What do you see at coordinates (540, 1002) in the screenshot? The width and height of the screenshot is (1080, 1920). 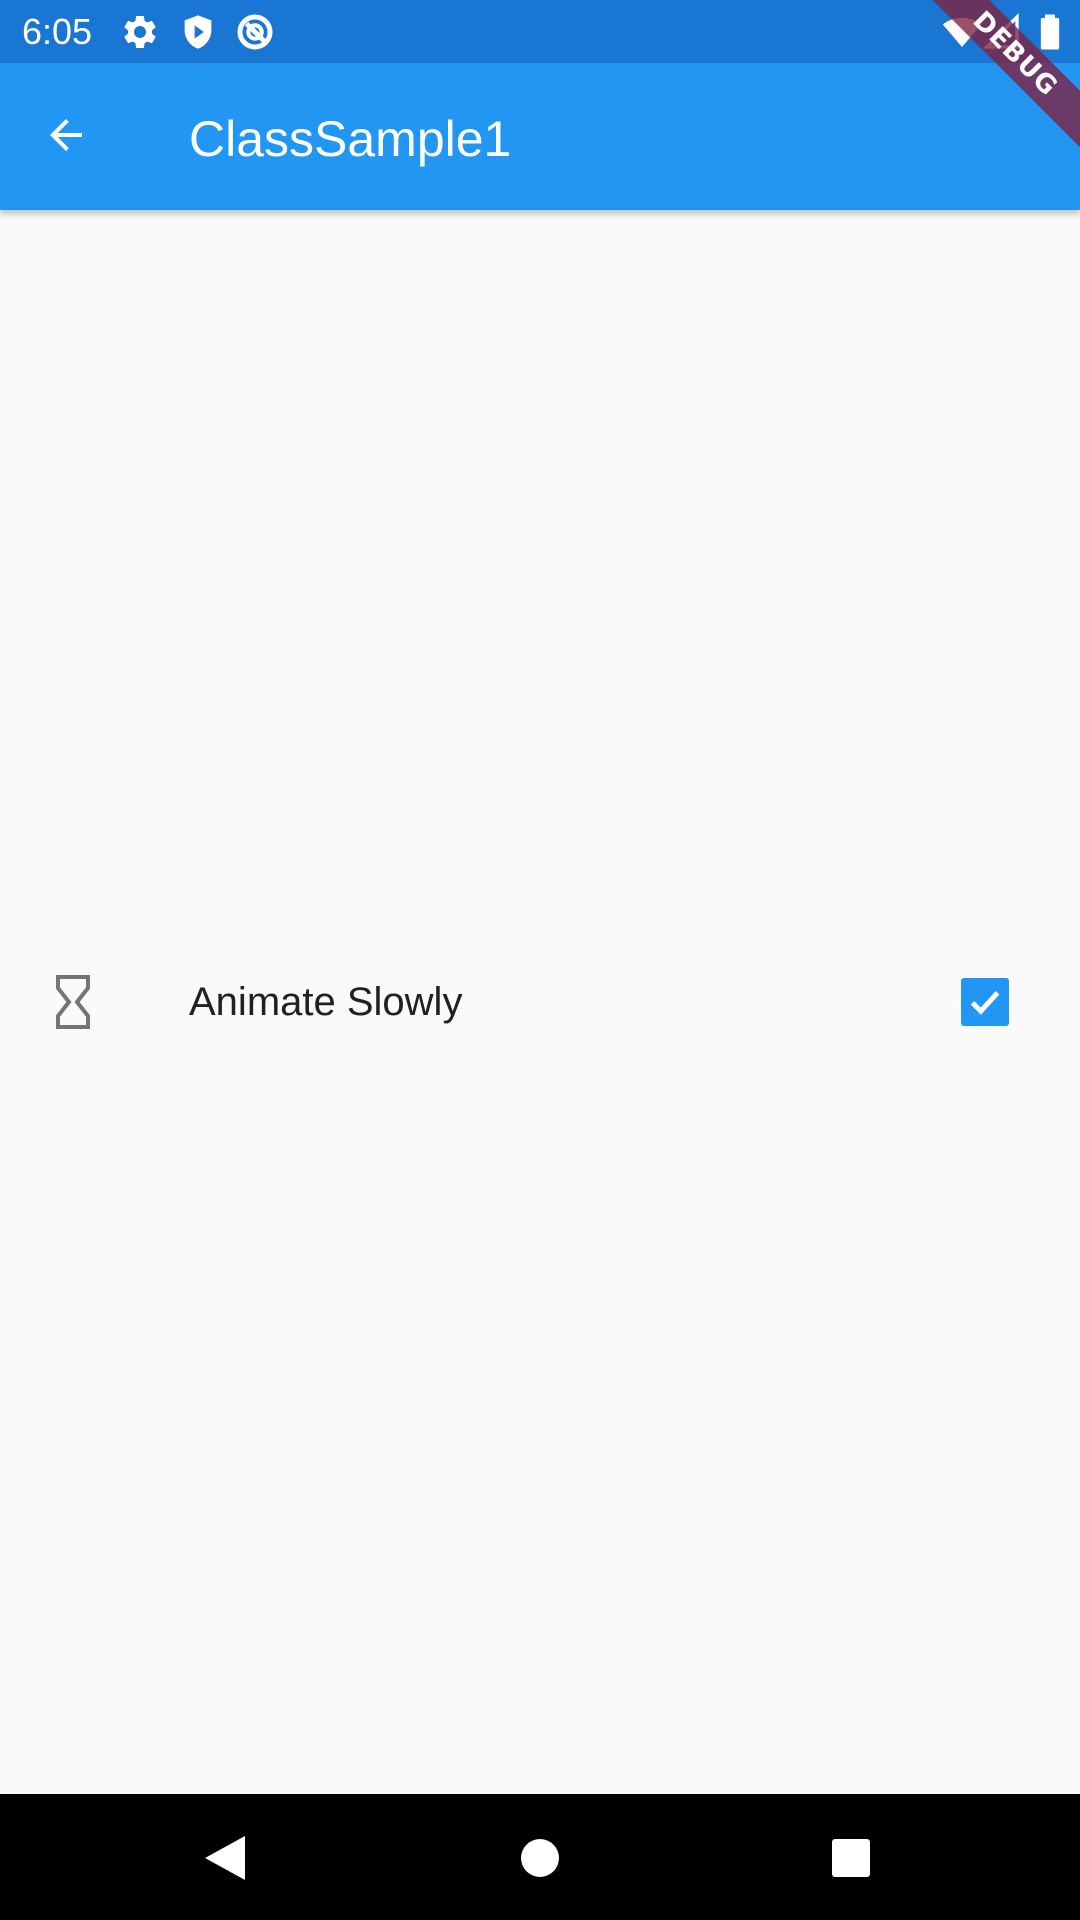 I see `animate-slowly-tile: Animate Slowly` at bounding box center [540, 1002].